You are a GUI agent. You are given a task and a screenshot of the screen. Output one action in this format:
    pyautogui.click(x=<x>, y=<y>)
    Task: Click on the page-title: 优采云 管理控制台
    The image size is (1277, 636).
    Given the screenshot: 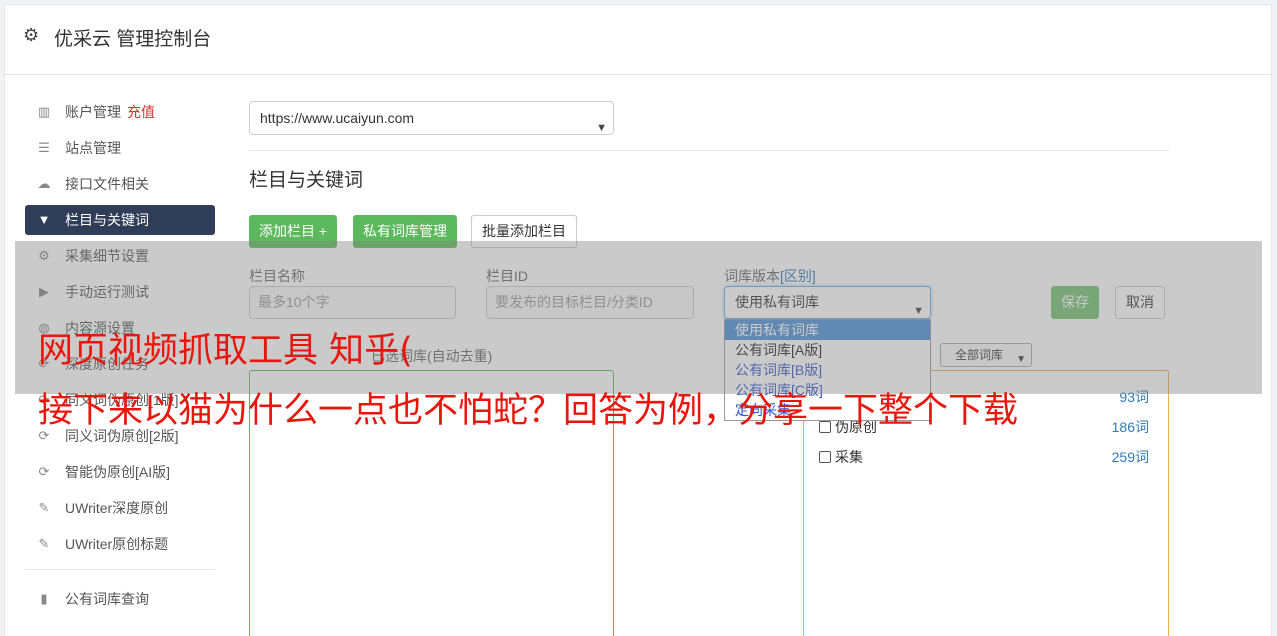 What is the action you would take?
    pyautogui.click(x=133, y=39)
    